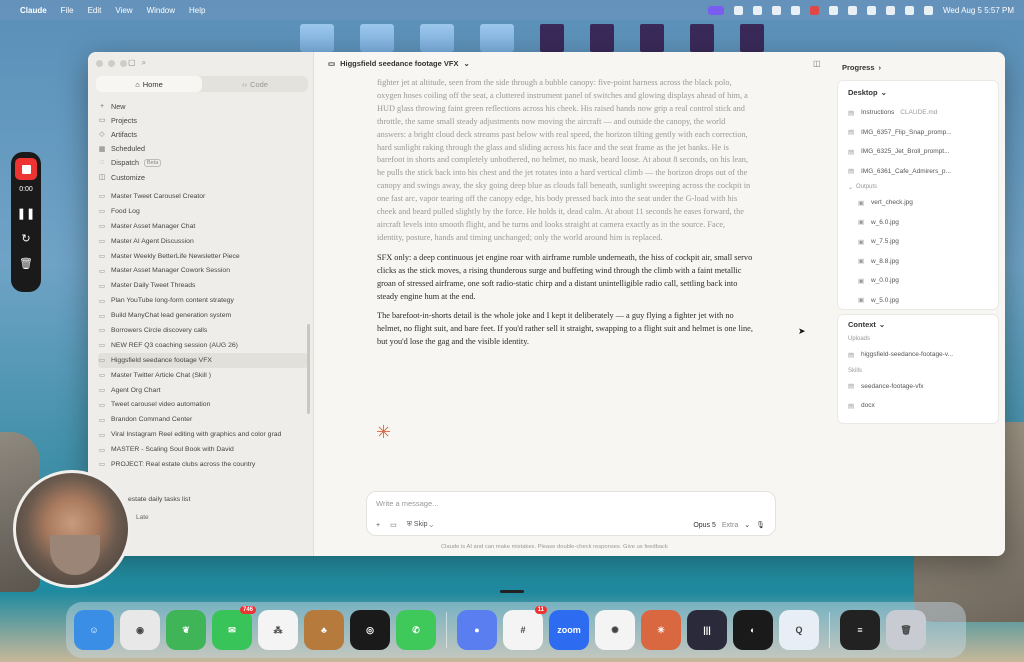 The image size is (1024, 662). I want to click on dock-spotify-icon: ◎, so click(370, 630).